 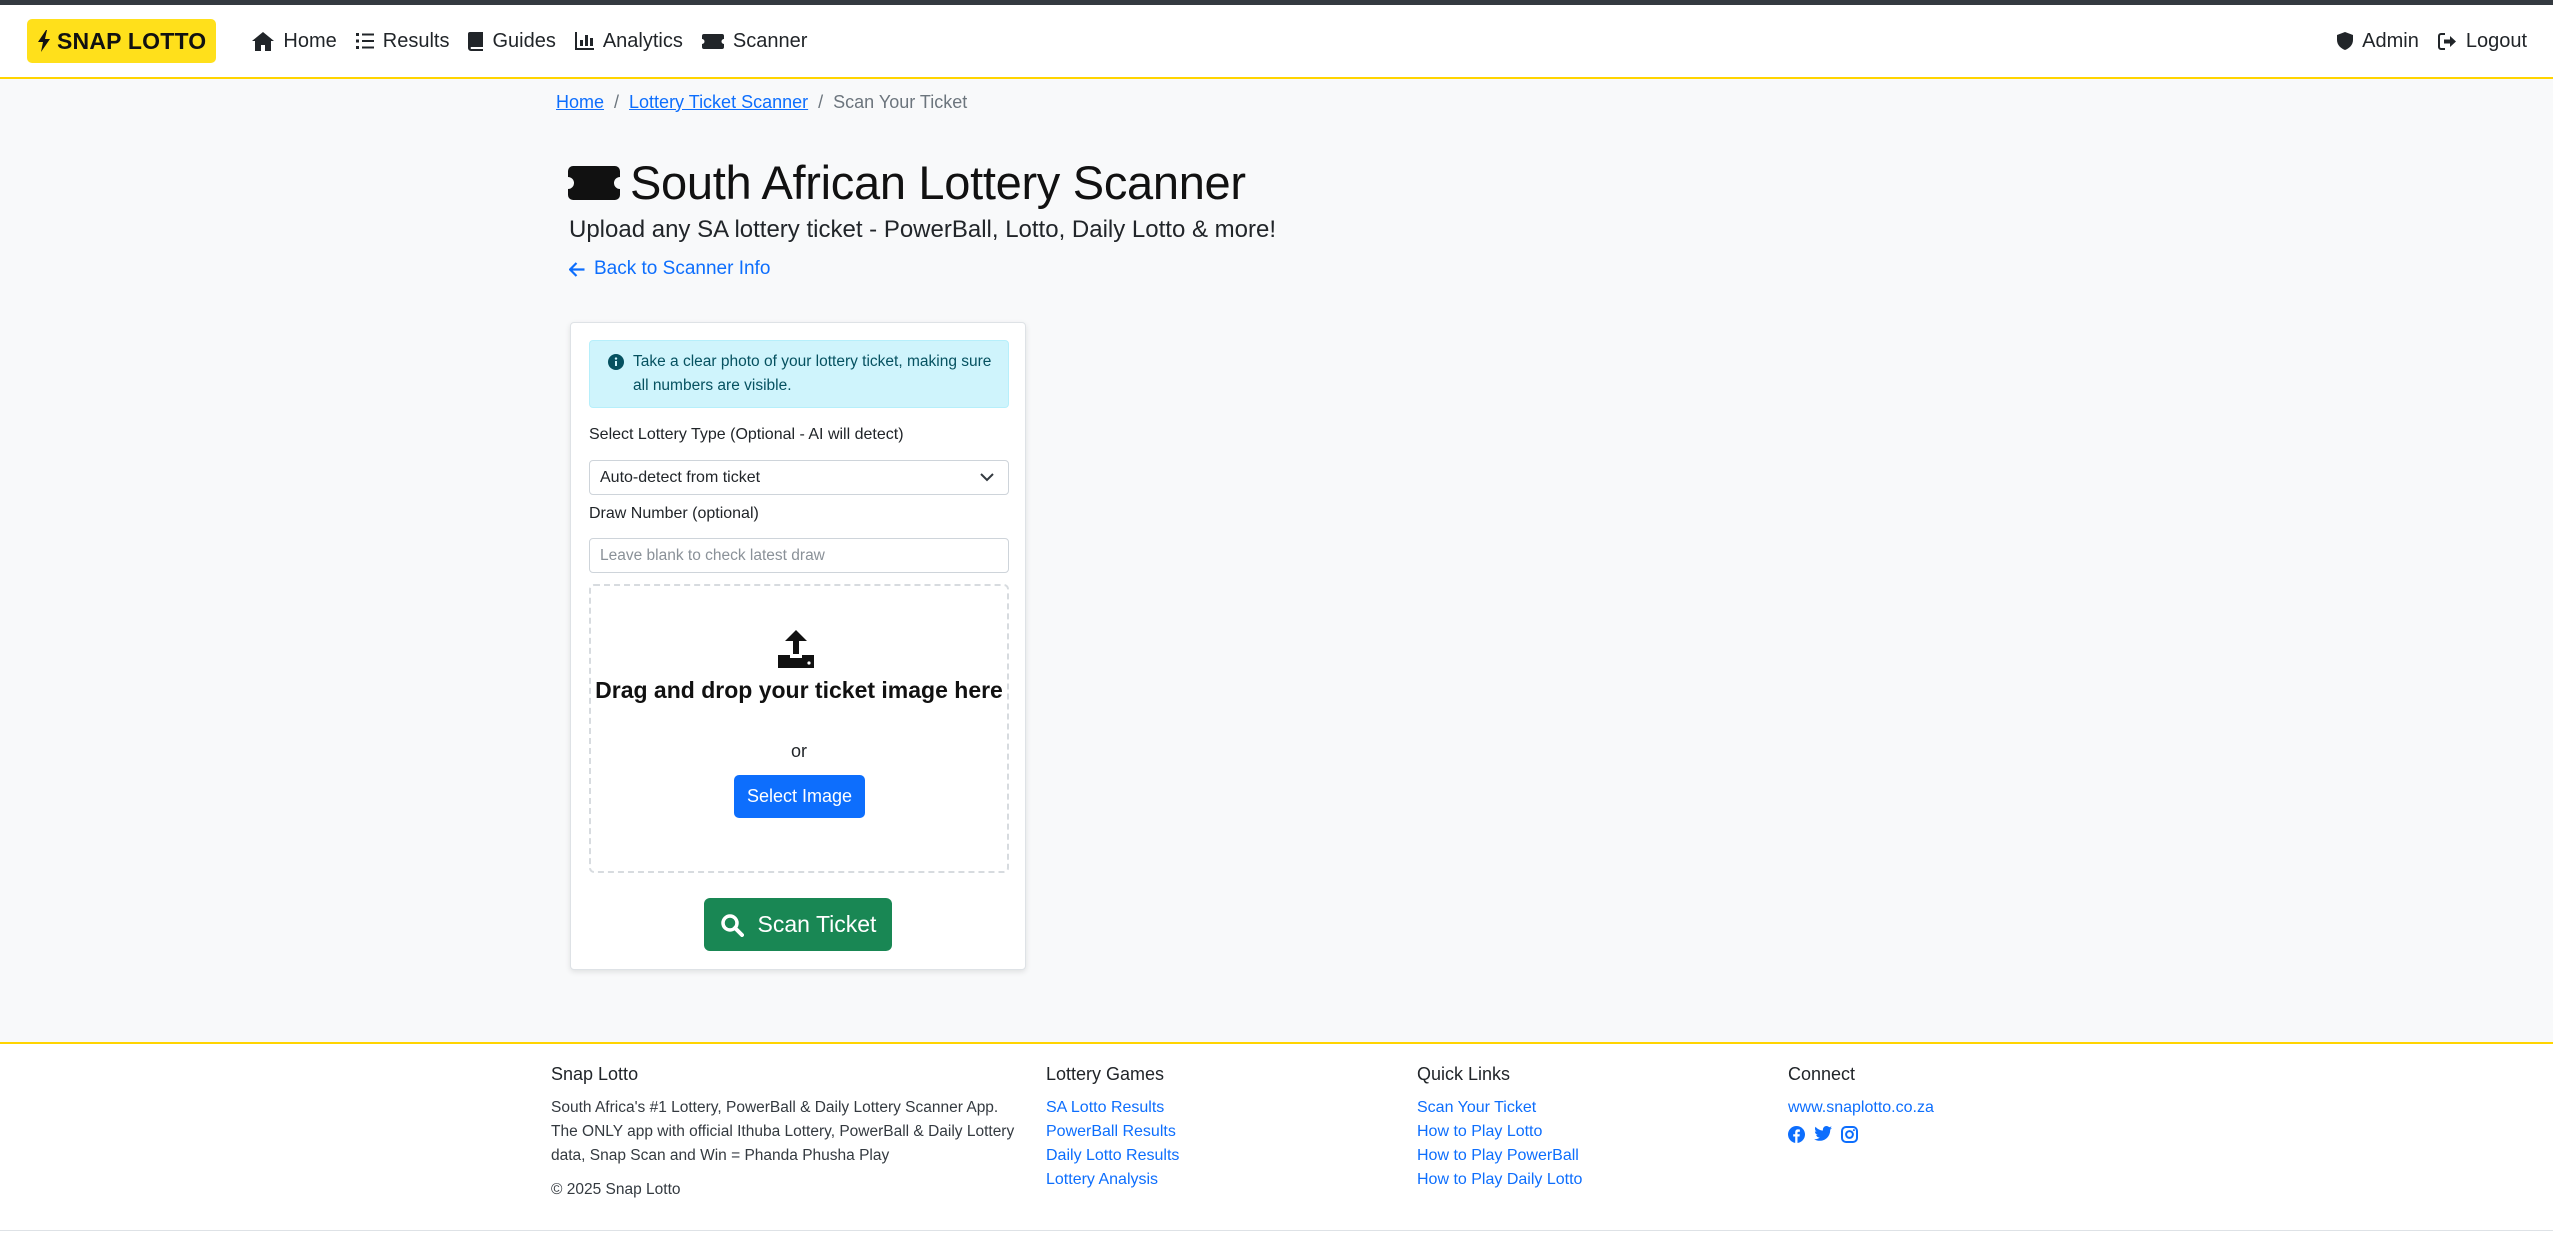 I want to click on nav-guides: Guides, so click(x=512, y=41).